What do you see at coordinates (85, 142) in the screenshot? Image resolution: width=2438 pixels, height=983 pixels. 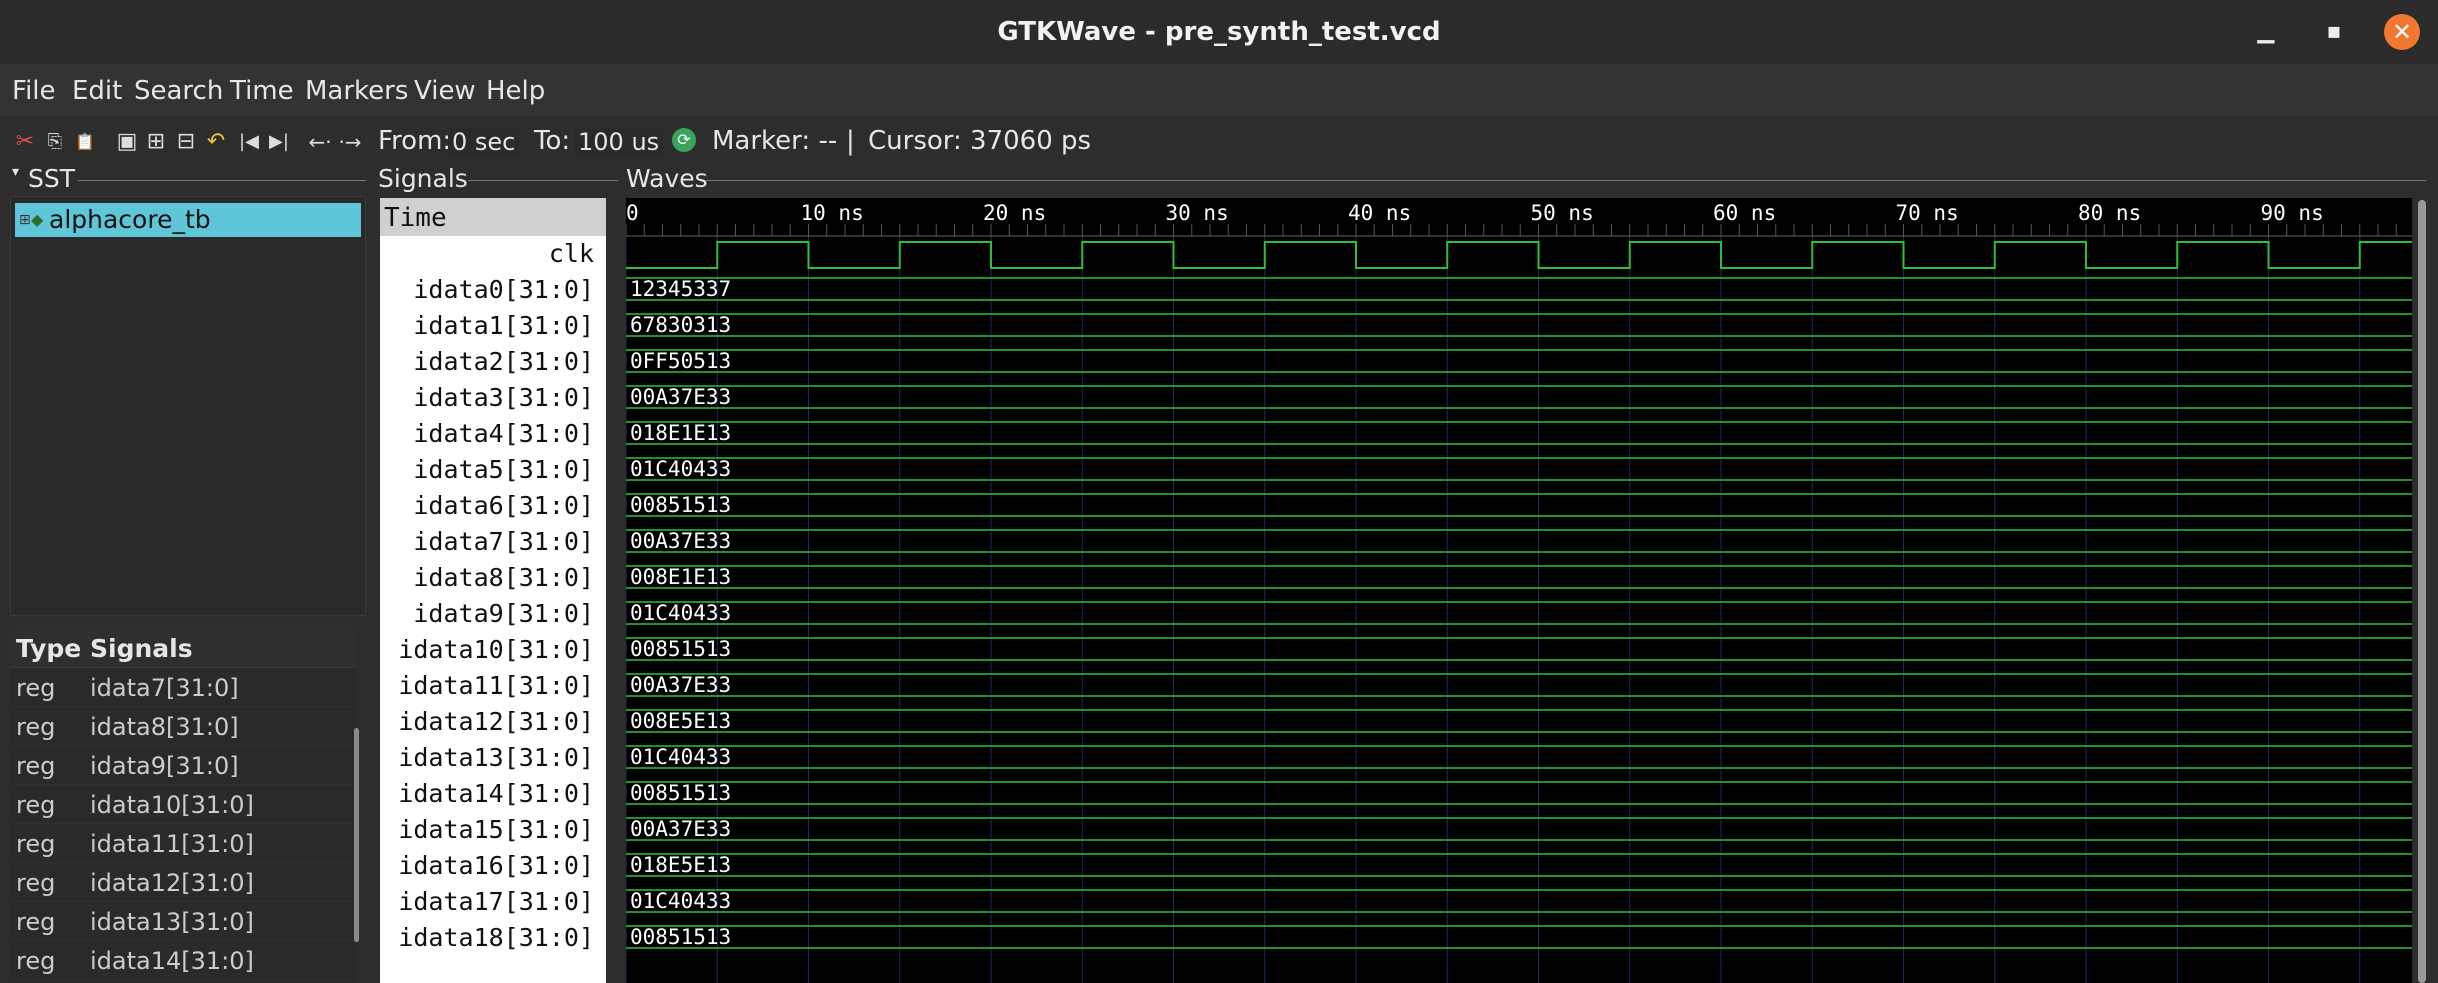 I see `paste-icon: 📋` at bounding box center [85, 142].